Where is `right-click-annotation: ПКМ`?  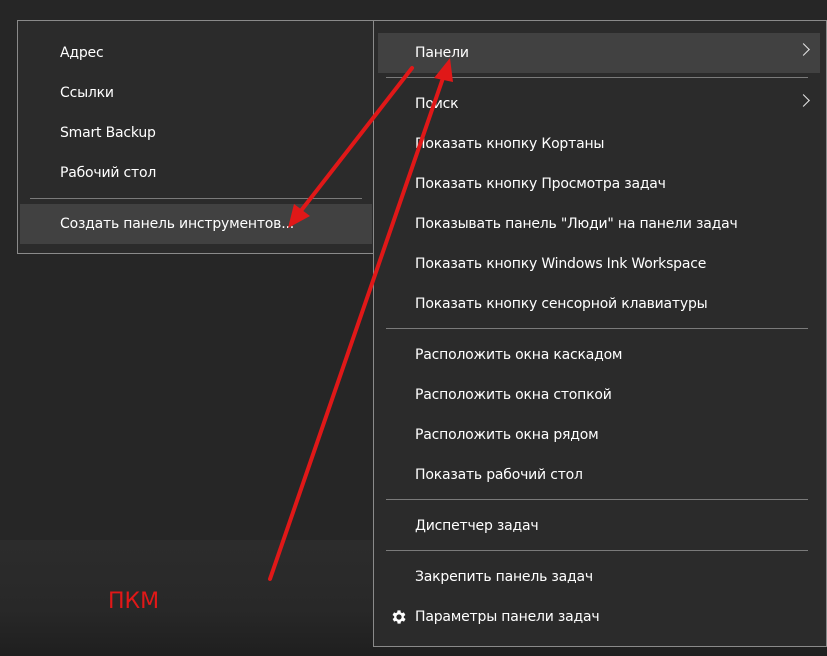
right-click-annotation: ПКМ is located at coordinates (134, 601).